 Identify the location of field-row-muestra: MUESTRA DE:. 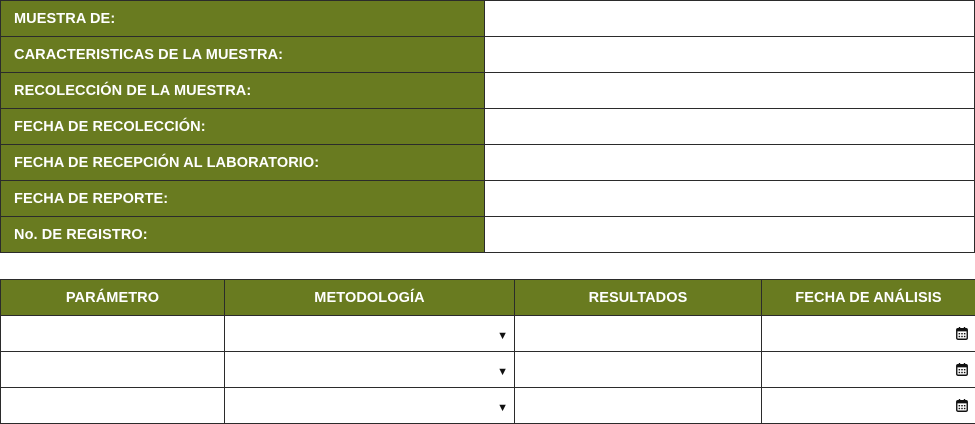
(488, 19).